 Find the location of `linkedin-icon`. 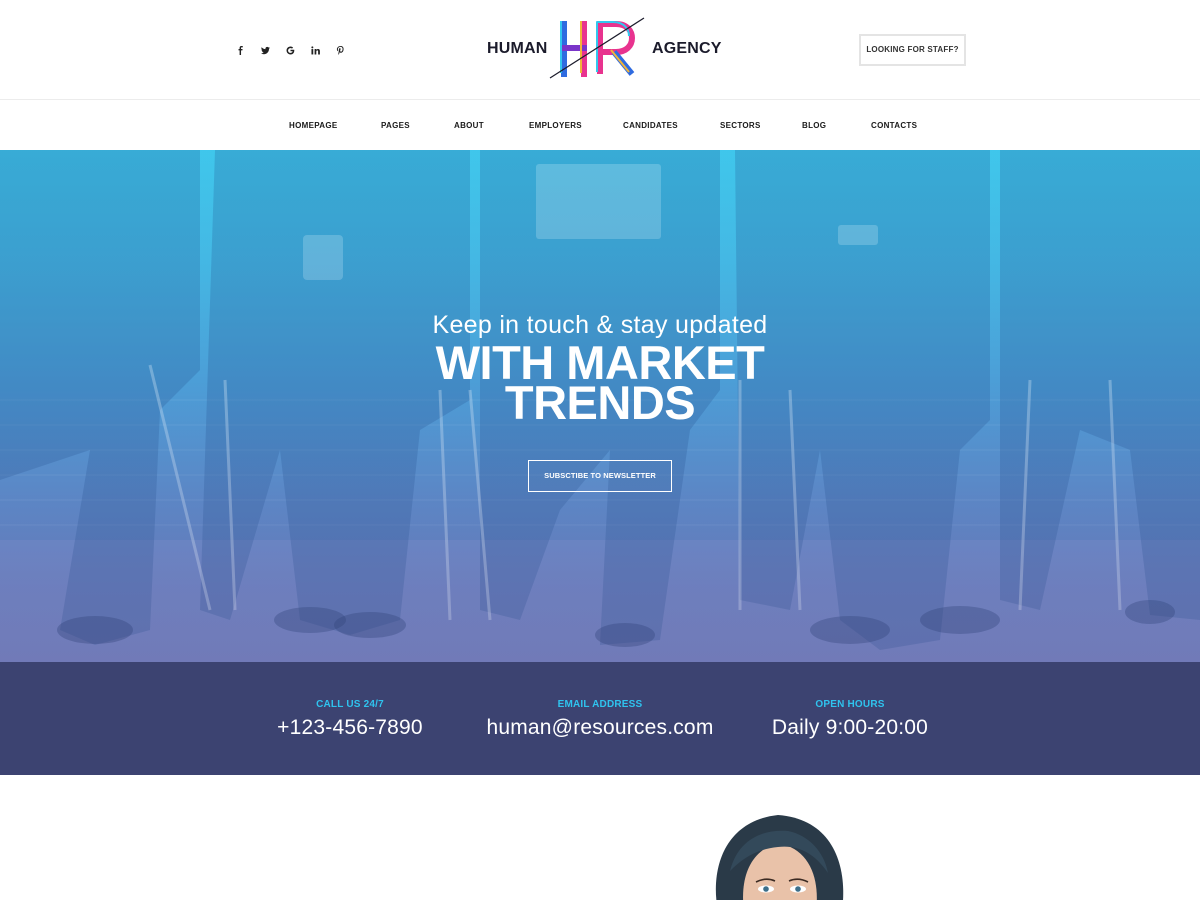

linkedin-icon is located at coordinates (315, 50).